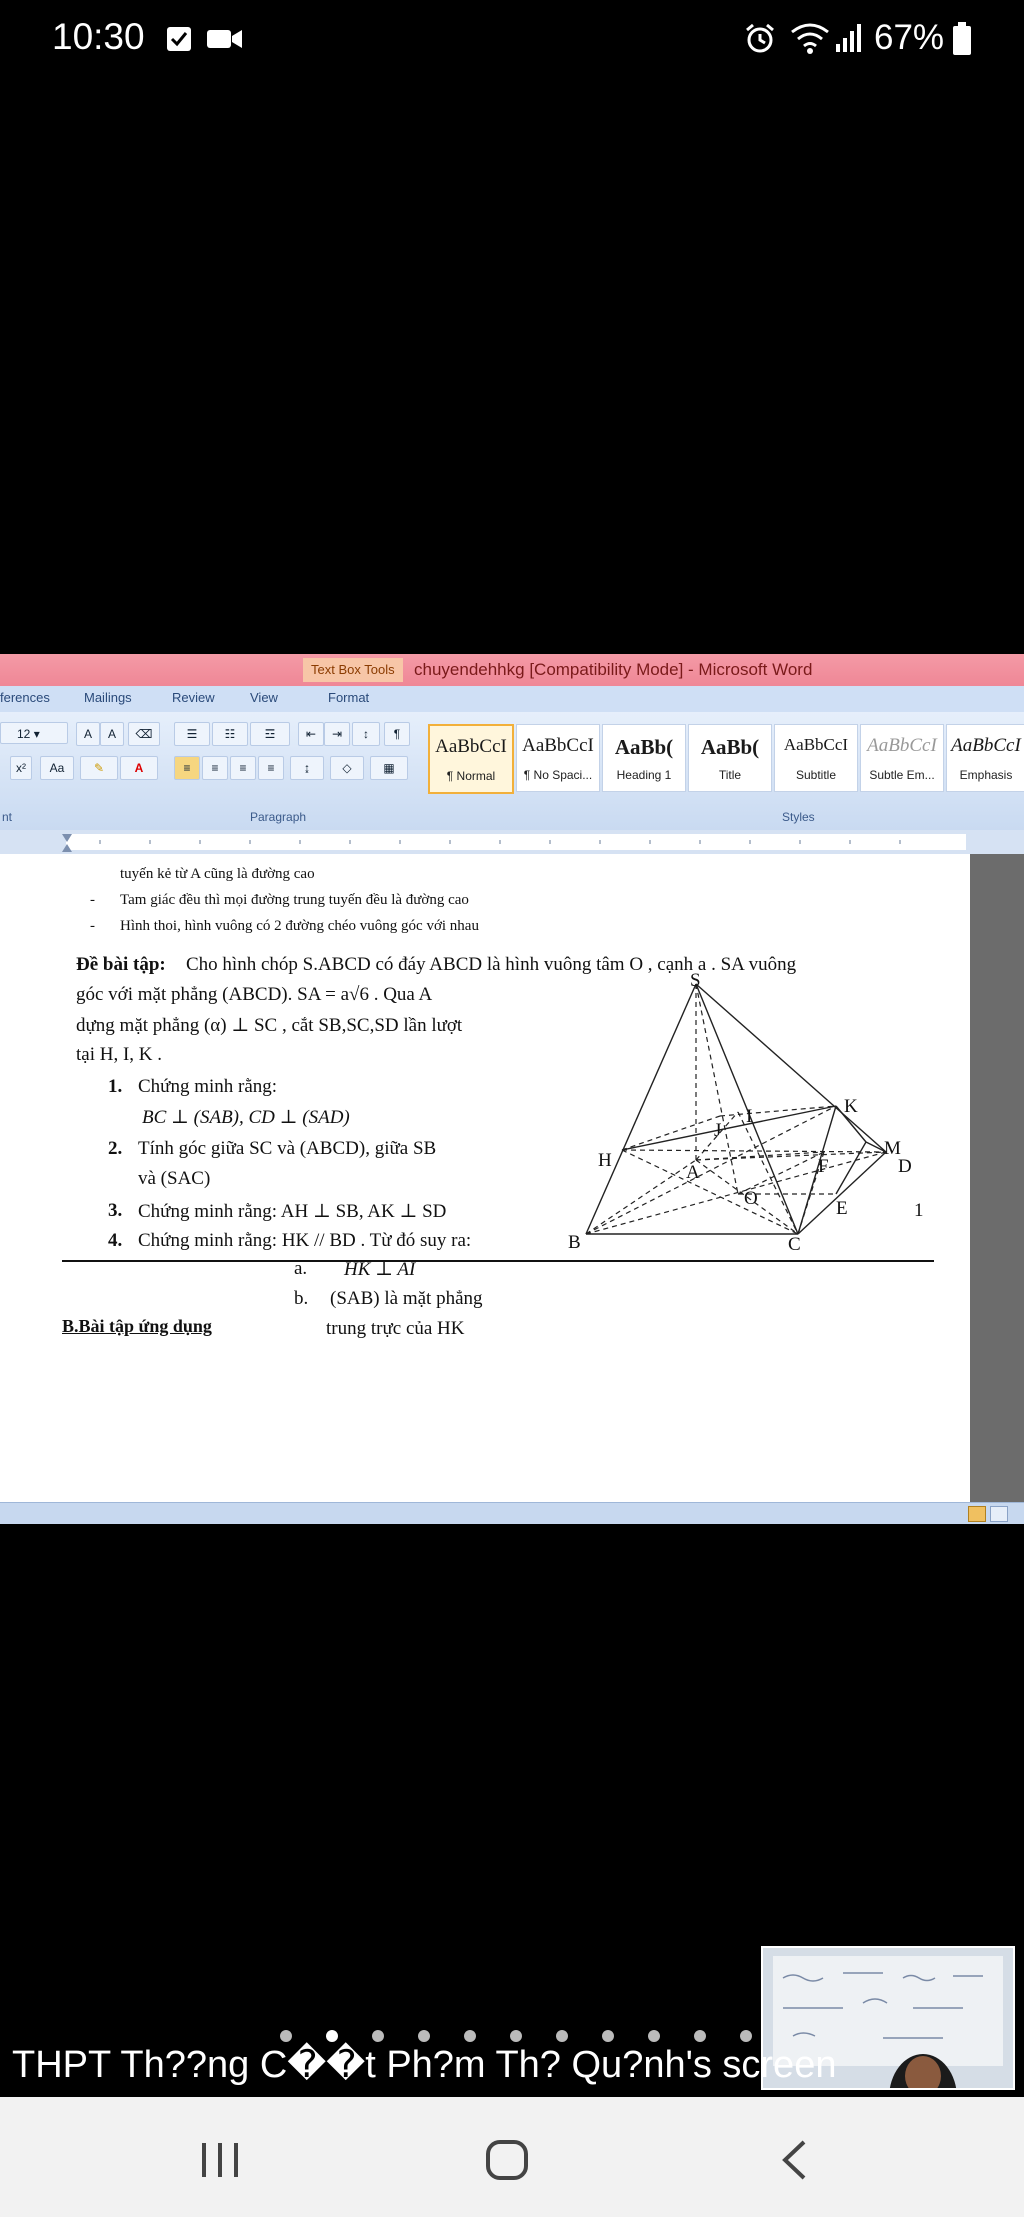 Image resolution: width=1024 pixels, height=2217 pixels. I want to click on back-icon, so click(794, 2160).